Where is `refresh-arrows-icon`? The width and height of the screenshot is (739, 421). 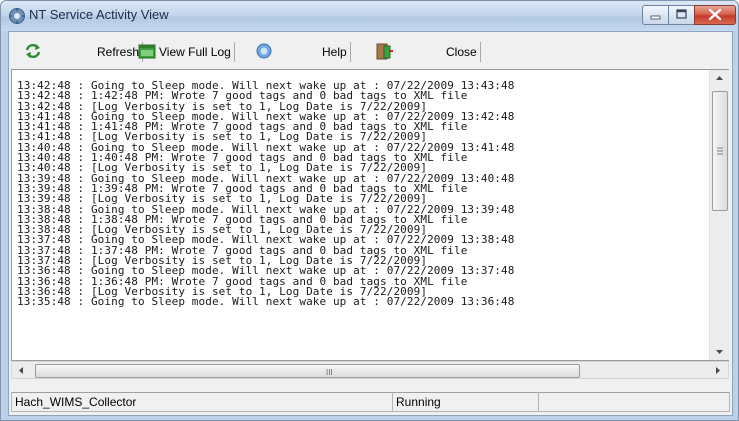
refresh-arrows-icon is located at coordinates (33, 51).